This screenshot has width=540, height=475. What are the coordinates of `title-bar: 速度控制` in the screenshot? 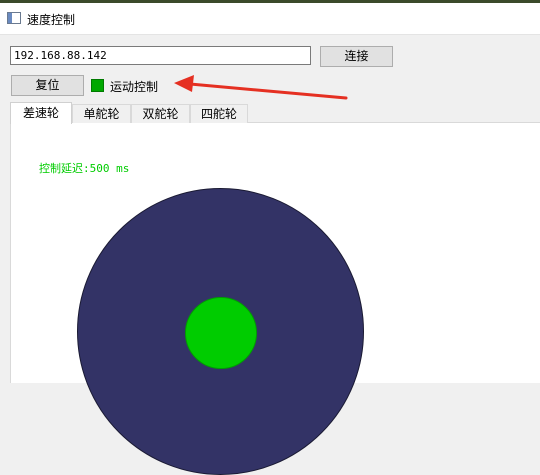 It's located at (270, 19).